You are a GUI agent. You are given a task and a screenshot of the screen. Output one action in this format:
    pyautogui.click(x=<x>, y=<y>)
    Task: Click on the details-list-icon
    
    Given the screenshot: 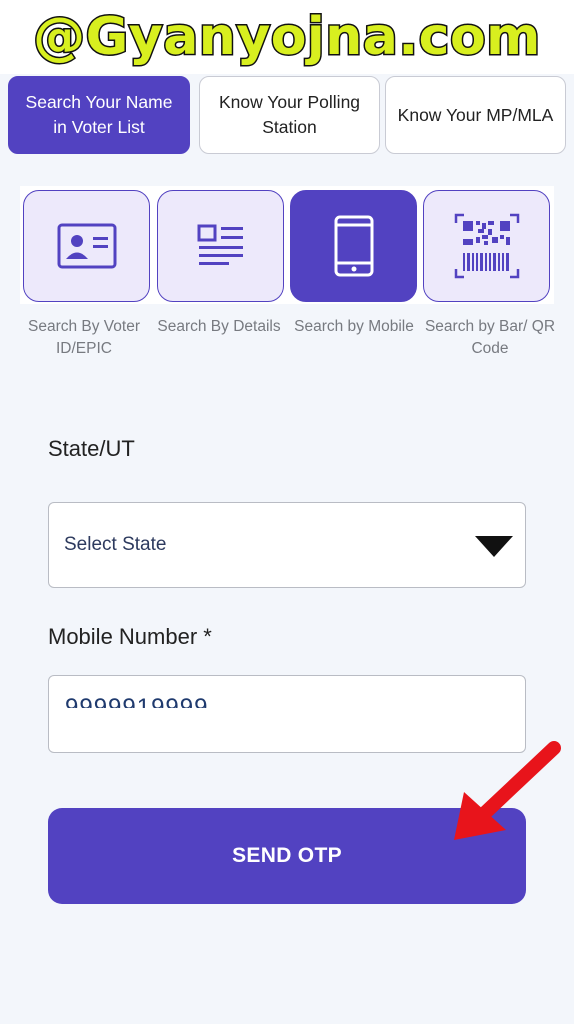 What is the action you would take?
    pyautogui.click(x=220, y=244)
    